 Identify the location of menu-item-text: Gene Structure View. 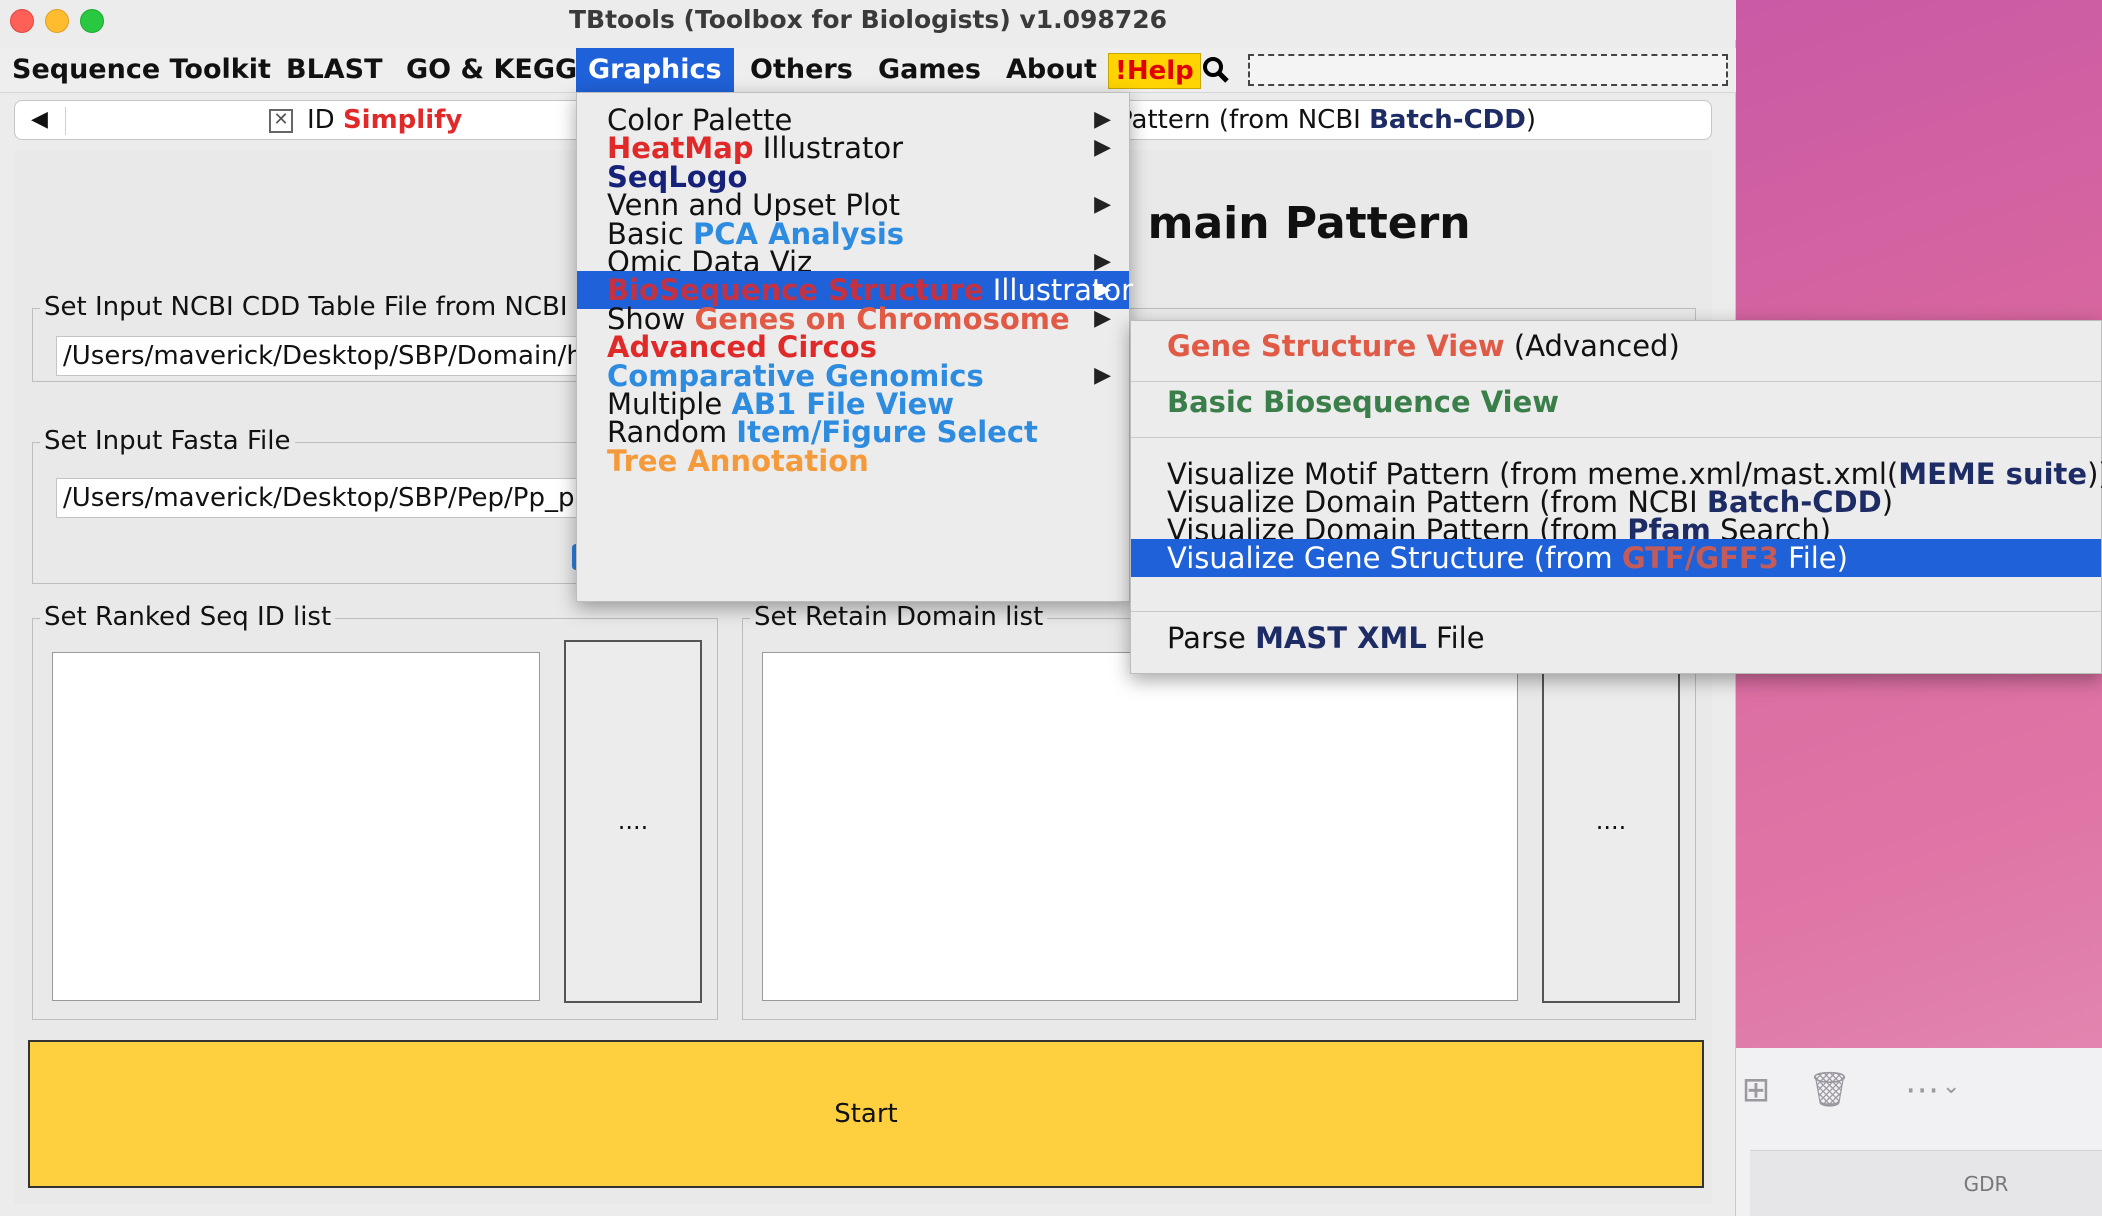
(1336, 346).